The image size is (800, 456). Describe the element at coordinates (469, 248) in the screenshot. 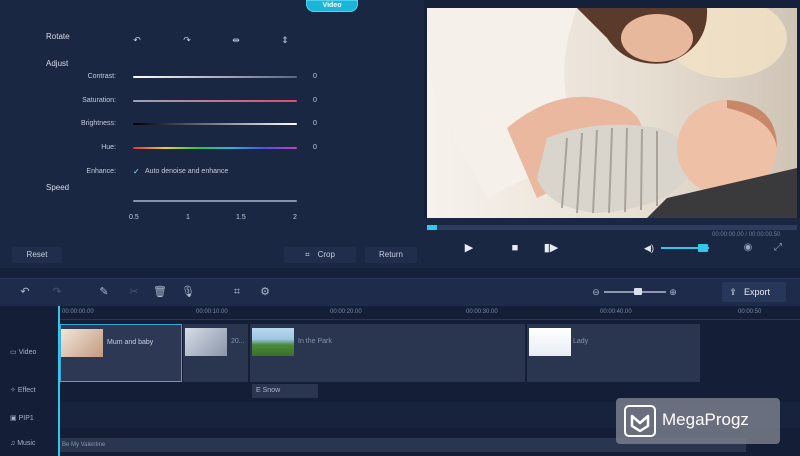

I see `play-icon: ▶` at that location.